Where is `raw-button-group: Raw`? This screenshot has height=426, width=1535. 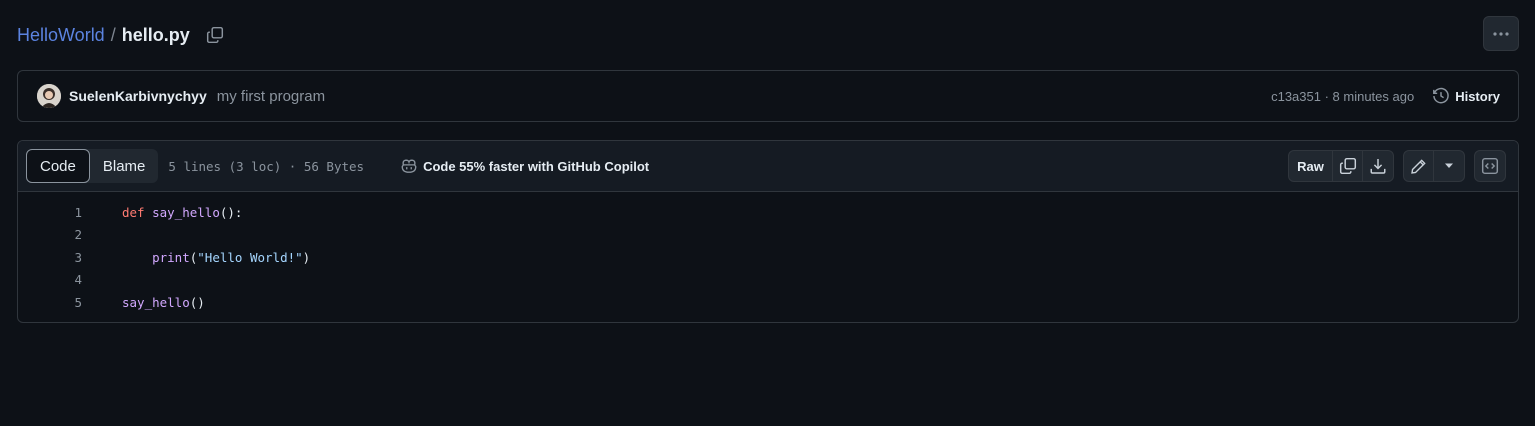 raw-button-group: Raw is located at coordinates (1341, 166).